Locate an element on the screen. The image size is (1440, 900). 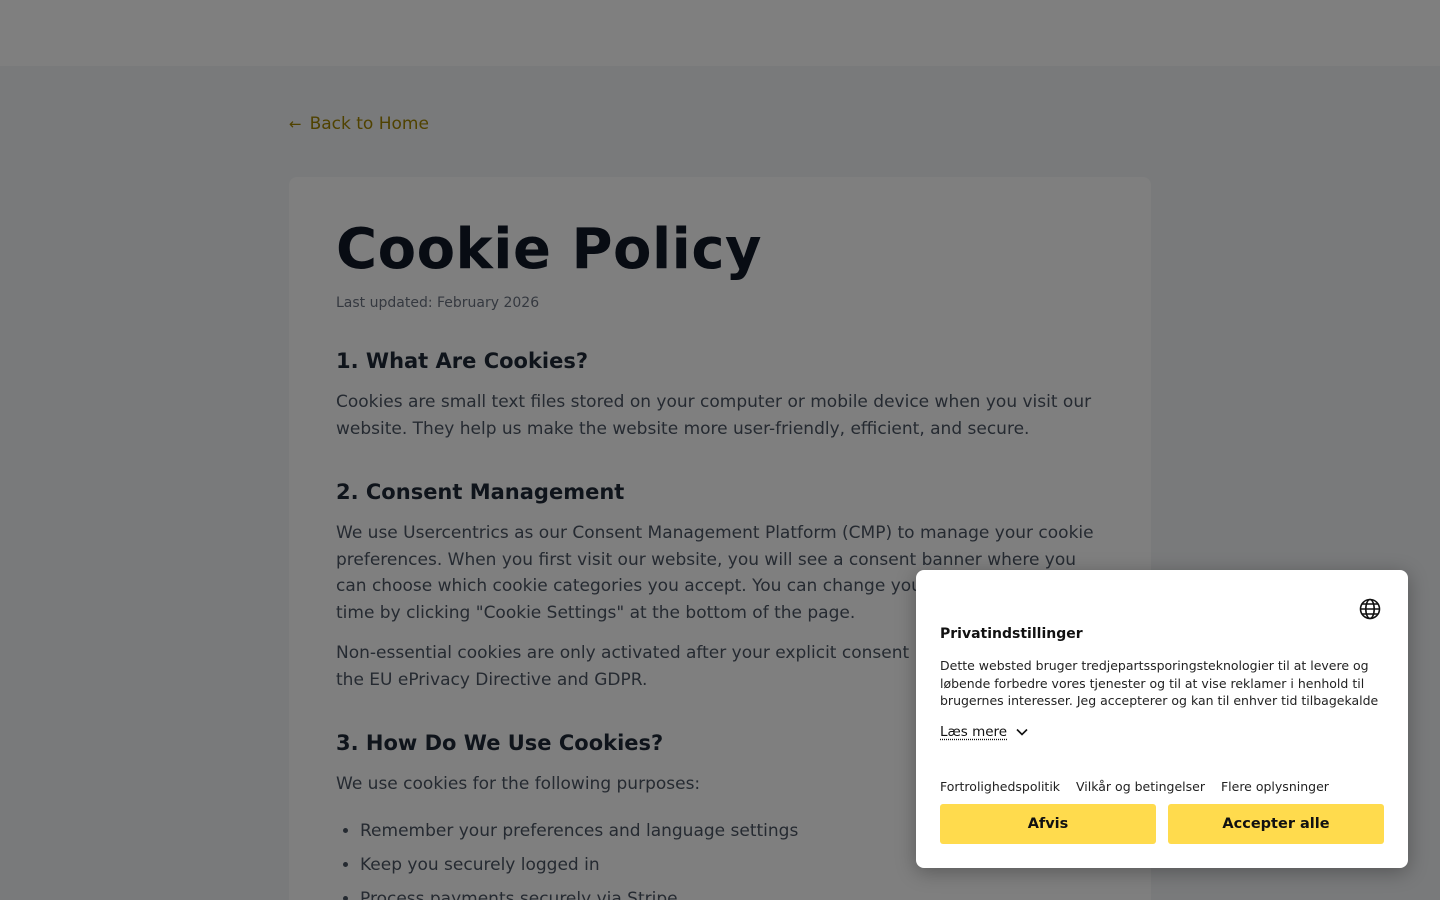
read-more-toggle: Læs mere is located at coordinates (984, 732).